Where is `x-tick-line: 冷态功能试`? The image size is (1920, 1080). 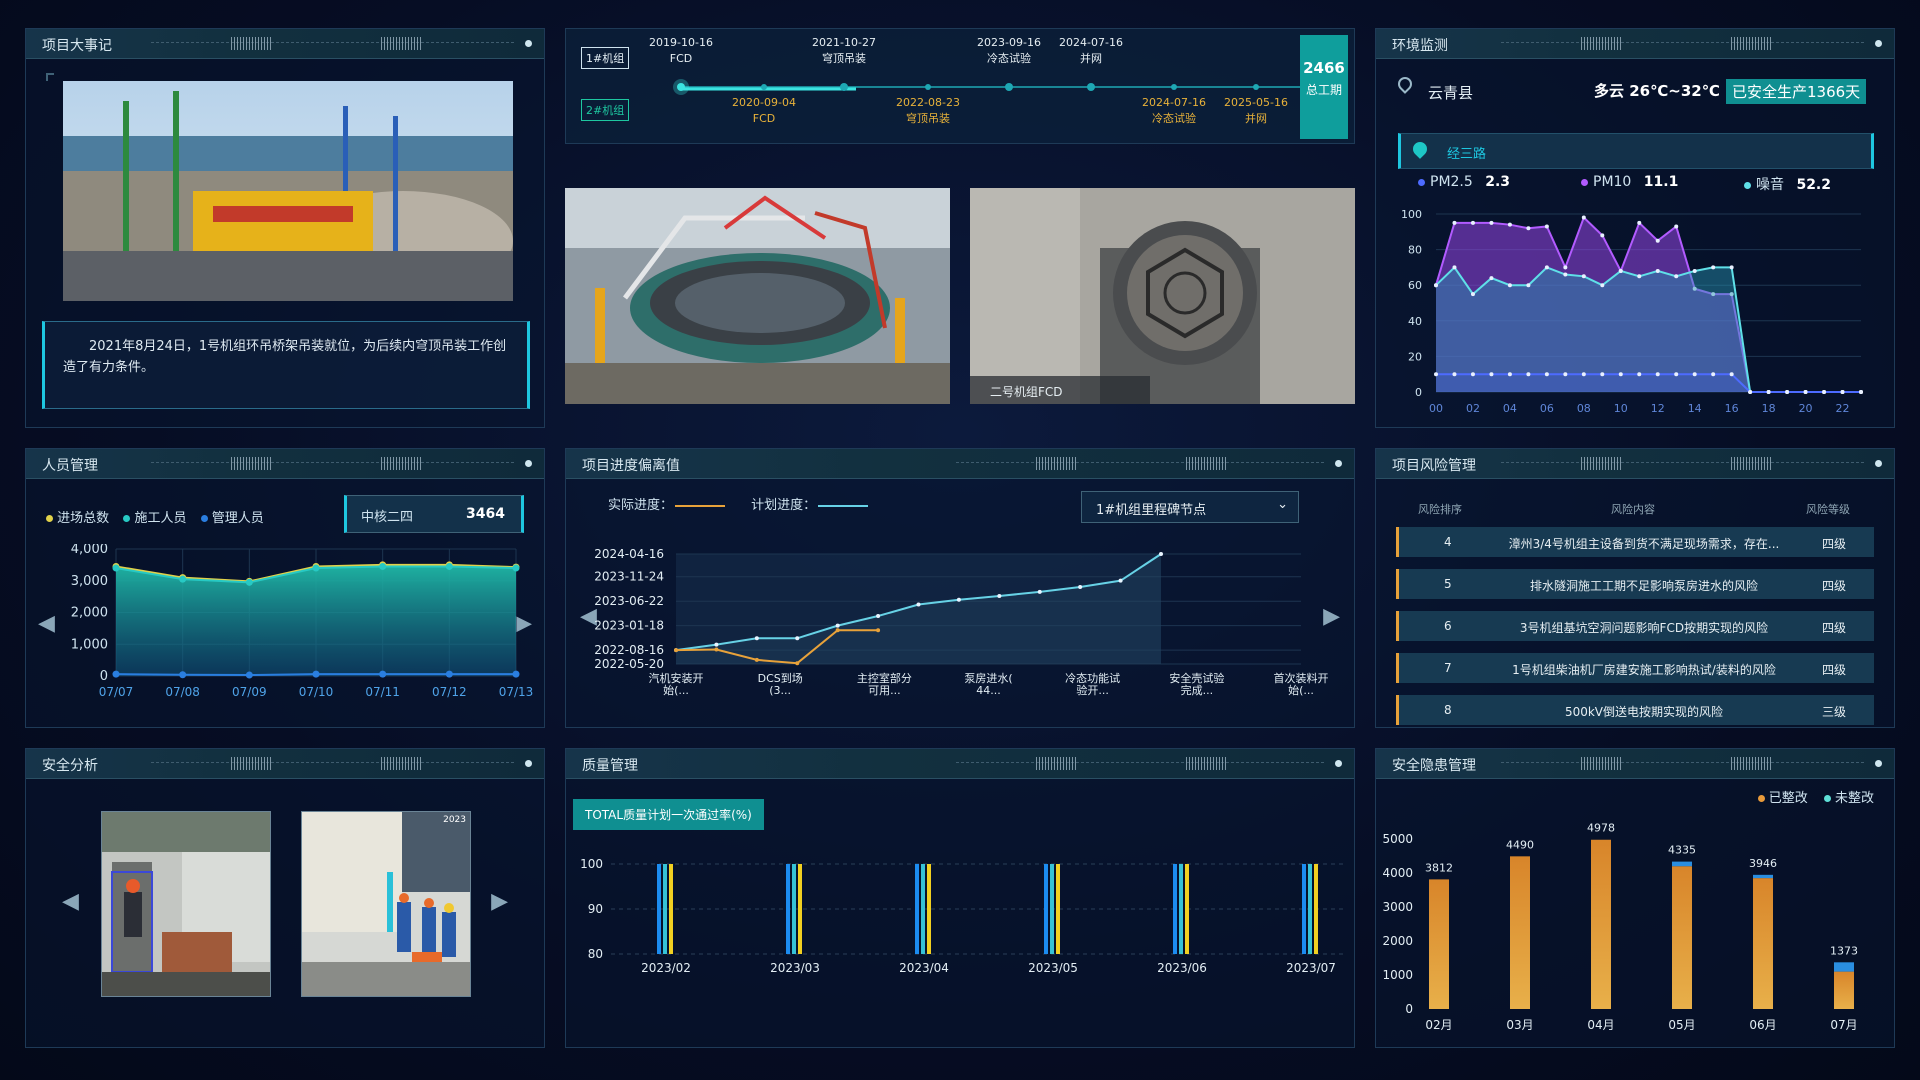
x-tick-line: 冷态功能试 is located at coordinates (1092, 678).